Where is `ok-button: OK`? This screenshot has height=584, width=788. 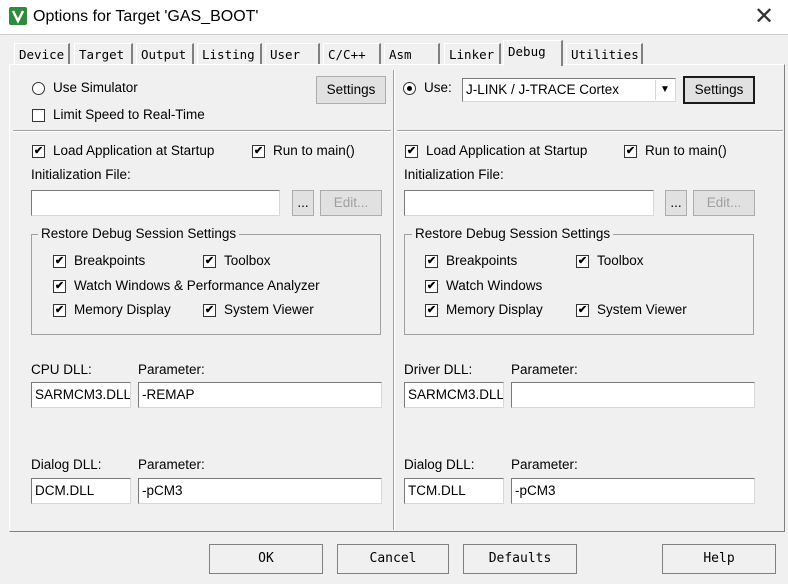 ok-button: OK is located at coordinates (266, 559).